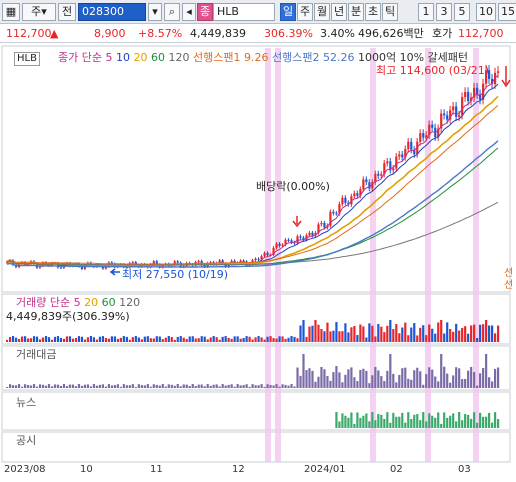  Describe the element at coordinates (256, 411) in the screenshot. I see `news-panel-frame` at that location.